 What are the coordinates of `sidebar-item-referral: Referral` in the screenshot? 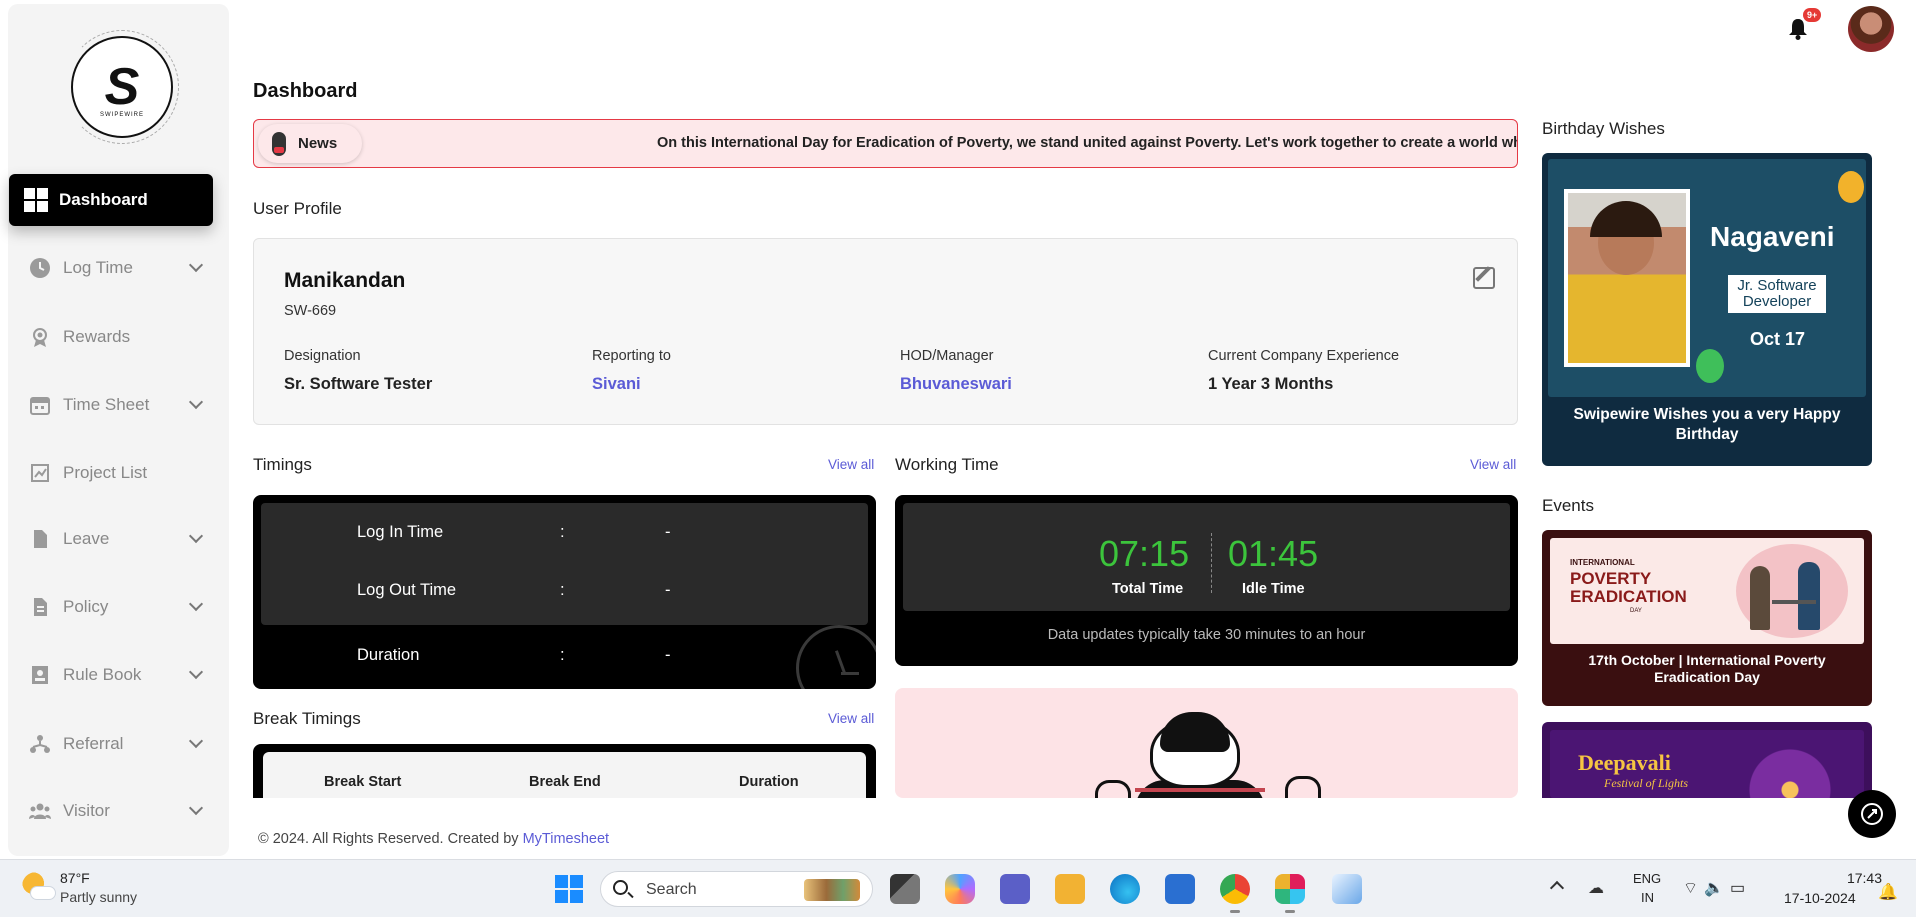 It's located at (111, 744).